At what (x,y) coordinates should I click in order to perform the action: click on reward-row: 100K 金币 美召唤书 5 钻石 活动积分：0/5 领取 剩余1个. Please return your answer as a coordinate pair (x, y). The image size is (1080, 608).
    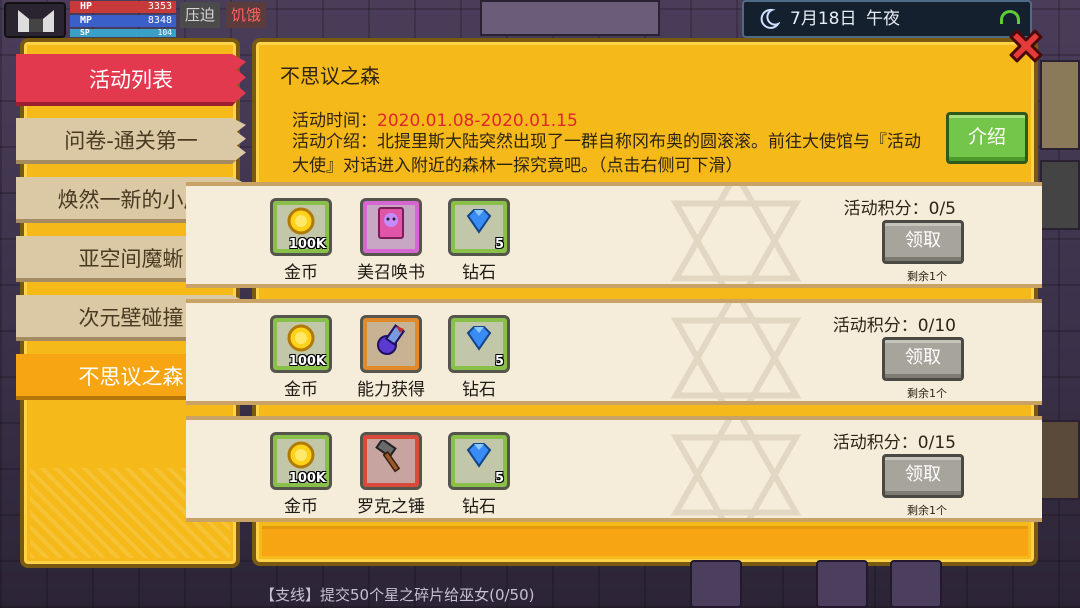
    Looking at the image, I should click on (614, 235).